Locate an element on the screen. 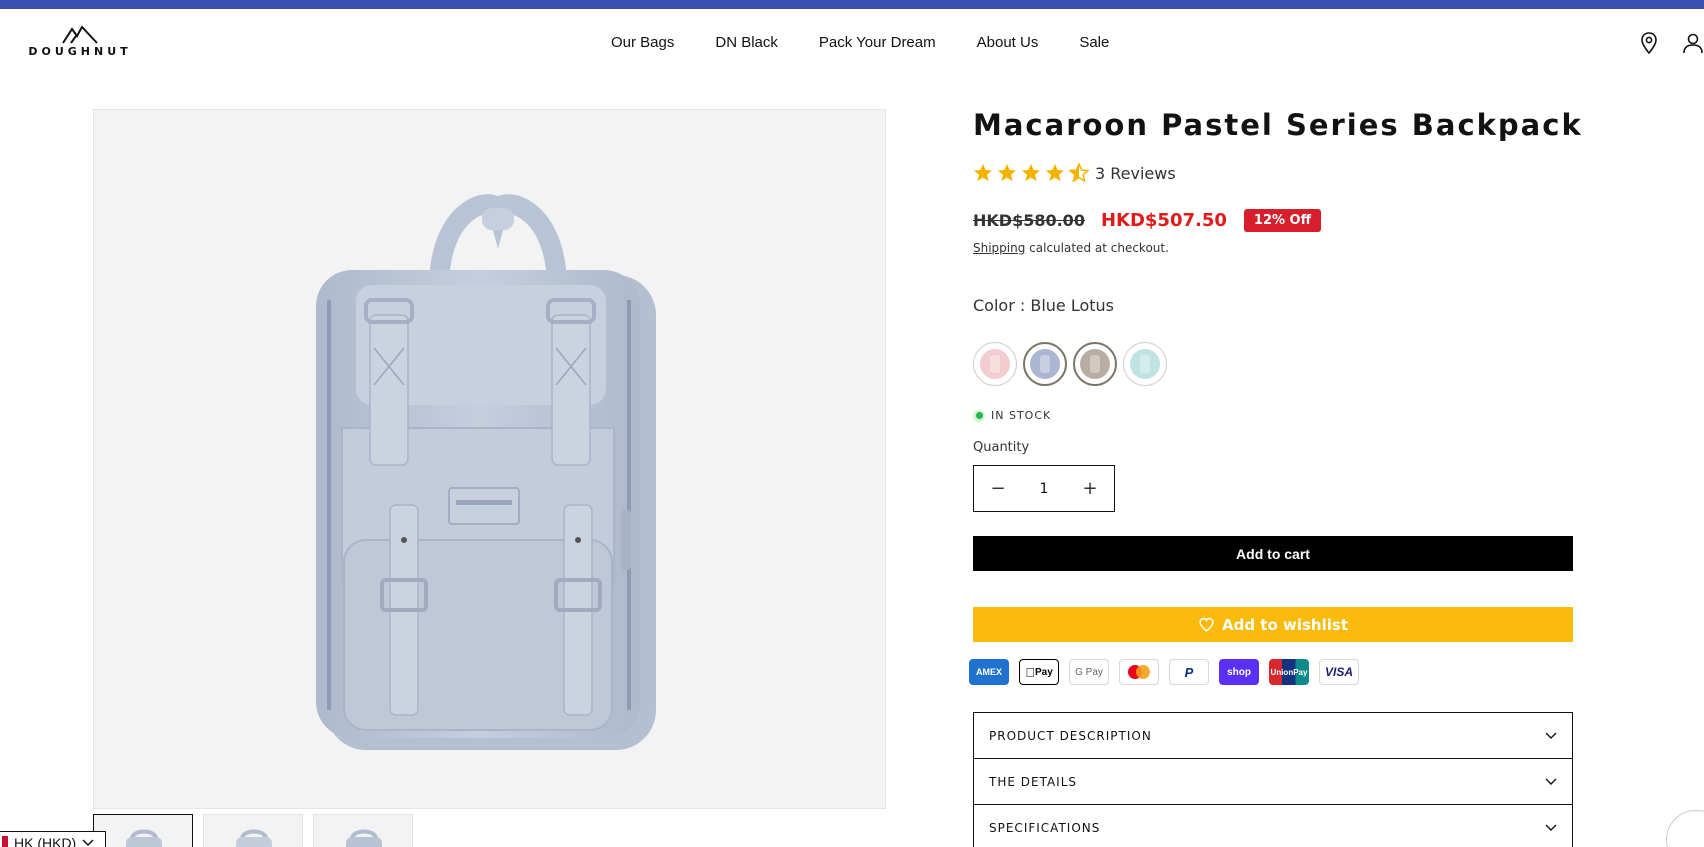 The width and height of the screenshot is (1704, 847). paypal-icon: P is located at coordinates (1189, 672).